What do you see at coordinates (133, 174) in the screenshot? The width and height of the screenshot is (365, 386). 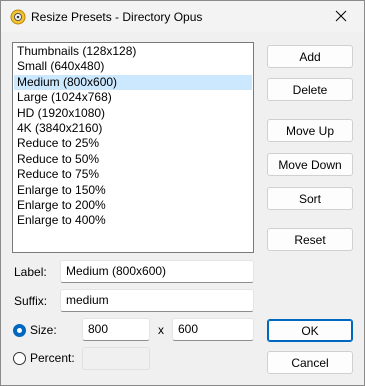 I see `preset-list-item: Reduce to 75%` at bounding box center [133, 174].